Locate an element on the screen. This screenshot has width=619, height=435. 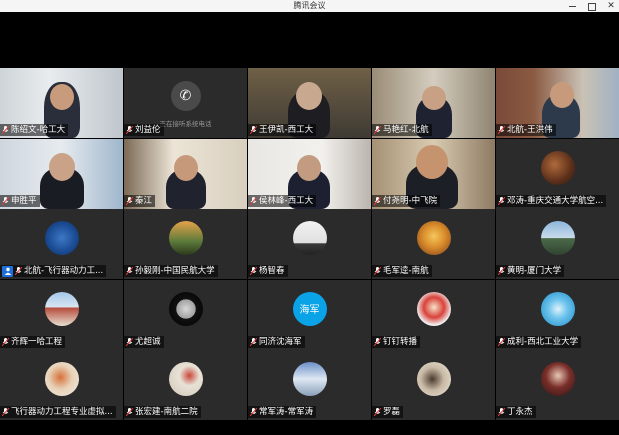
participant-tile: 毛军逵-南航 is located at coordinates (433, 244).